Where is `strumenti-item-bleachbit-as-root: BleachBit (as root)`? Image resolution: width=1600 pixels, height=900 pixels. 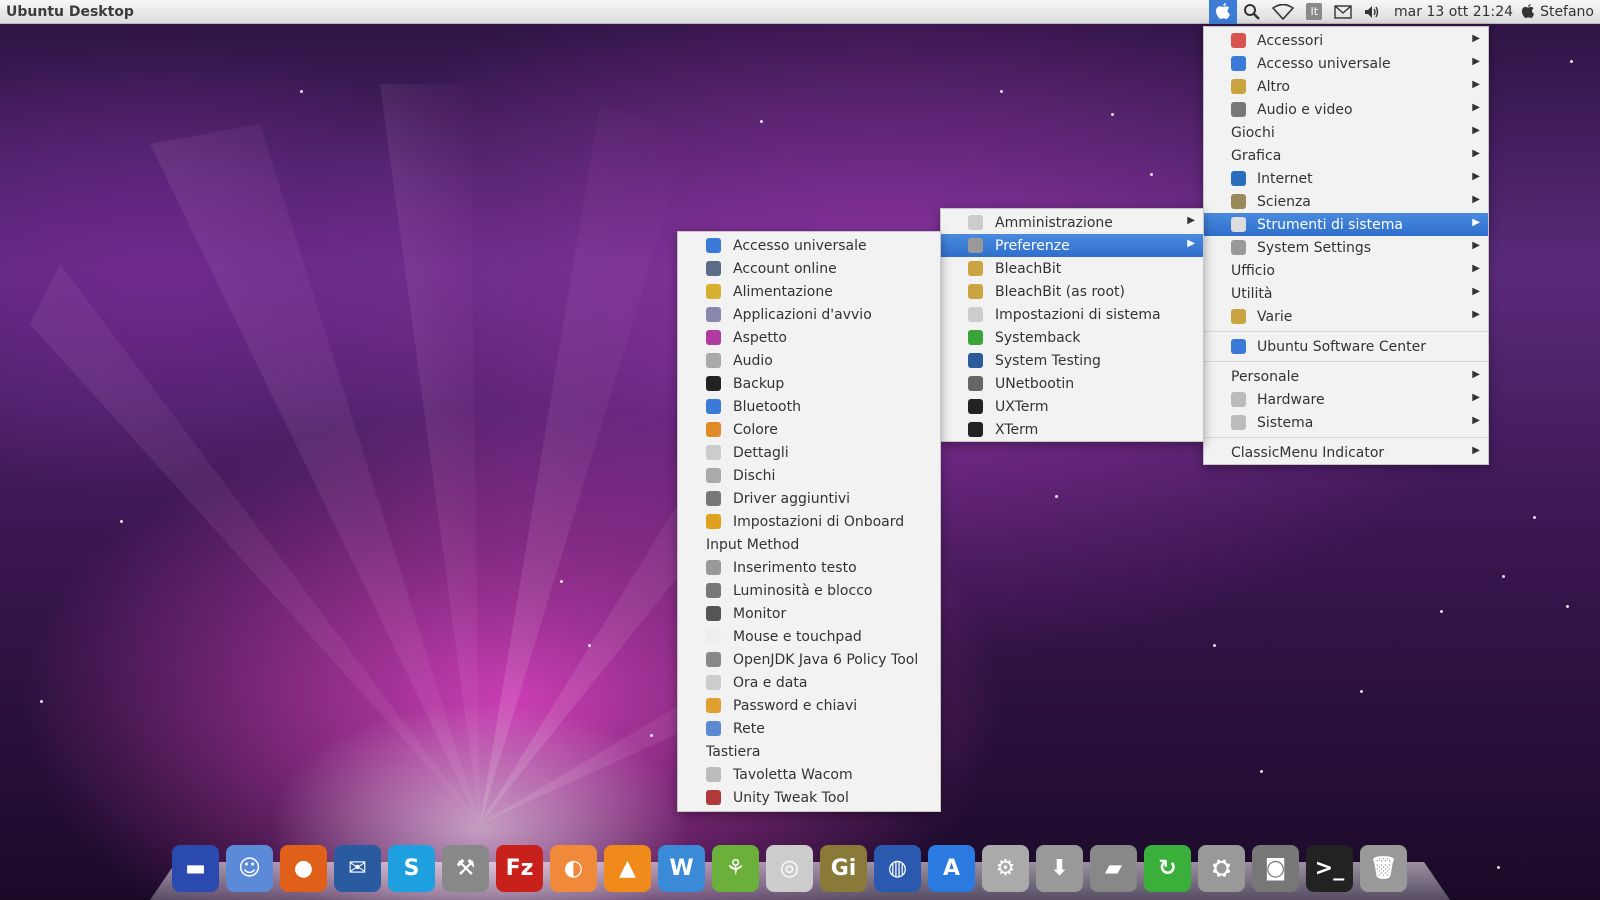
strumenti-item-bleachbit-as-root: BleachBit (as root) is located at coordinates (1072, 291).